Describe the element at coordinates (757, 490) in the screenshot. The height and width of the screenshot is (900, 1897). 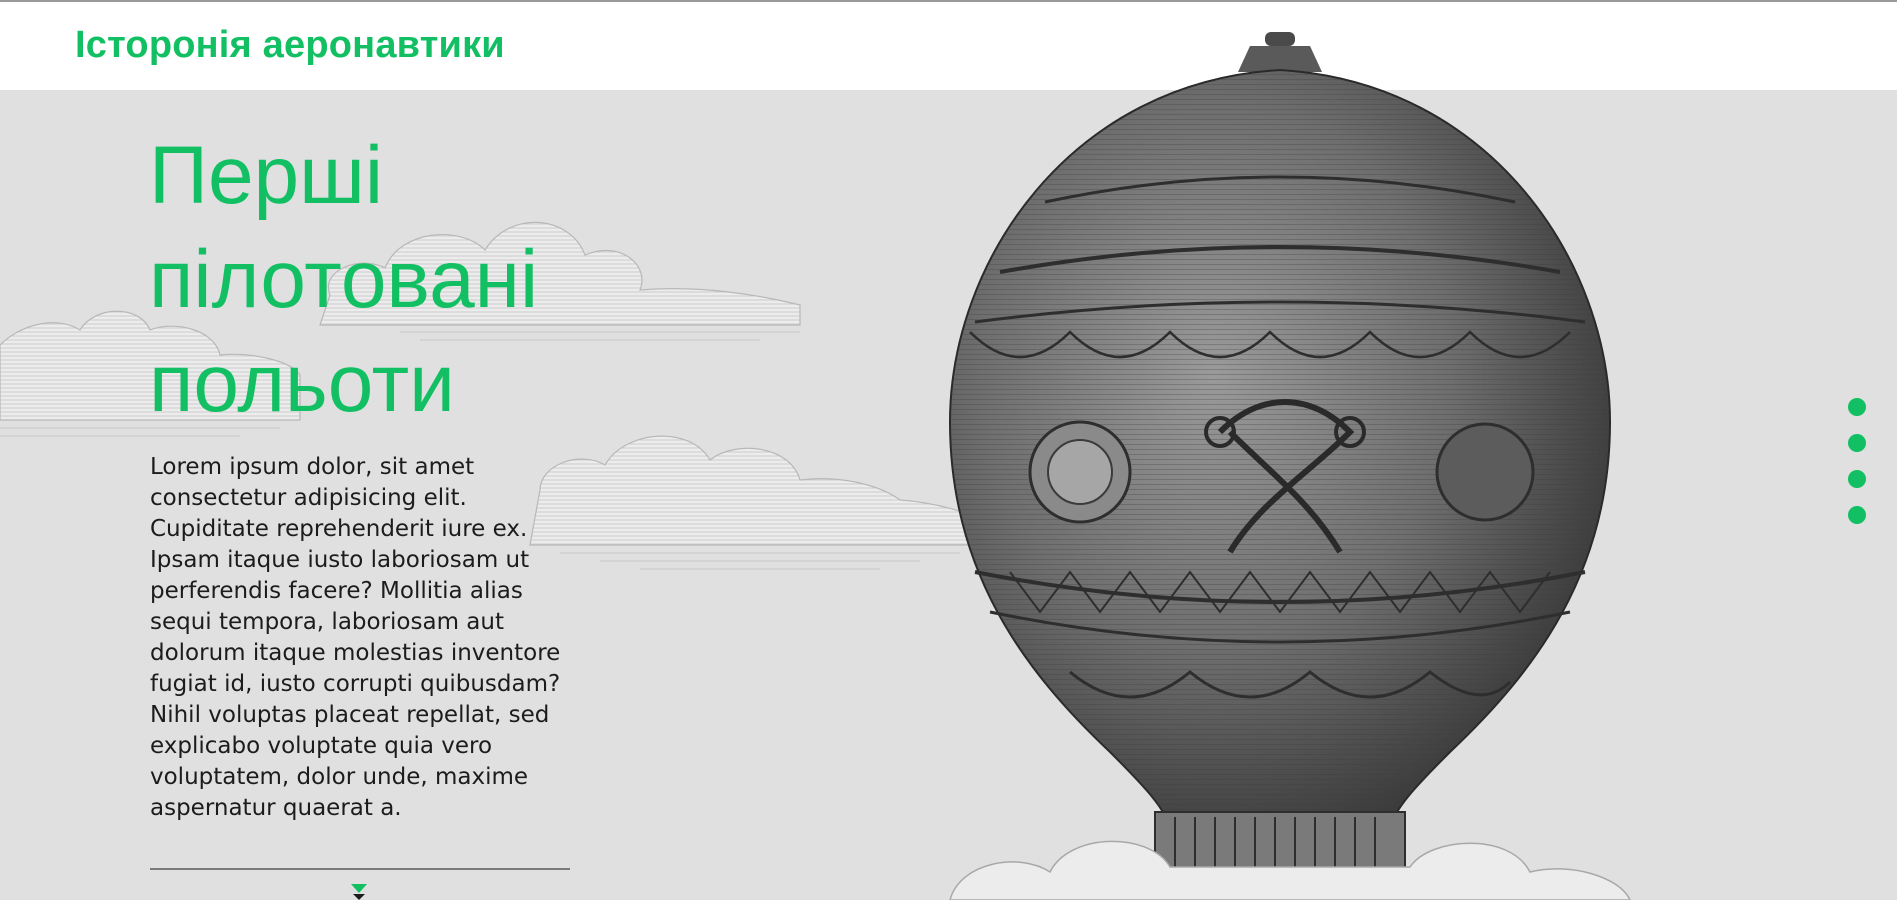
I see `cloud-middle` at that location.